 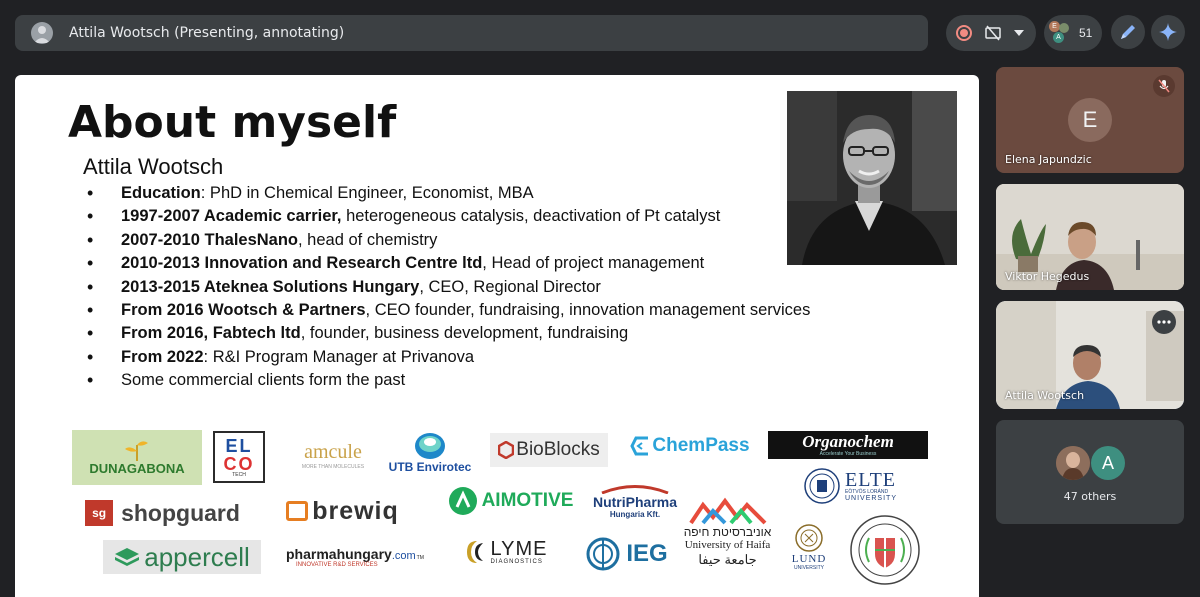 What do you see at coordinates (420, 558) in the screenshot?
I see `pharmahungary-tm: TM` at bounding box center [420, 558].